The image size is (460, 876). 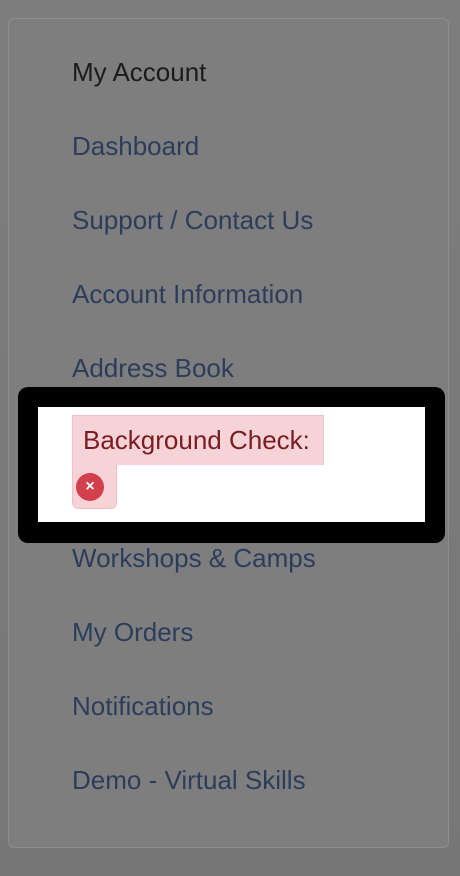 What do you see at coordinates (143, 706) in the screenshot?
I see `menu-item-notifications: Notifications` at bounding box center [143, 706].